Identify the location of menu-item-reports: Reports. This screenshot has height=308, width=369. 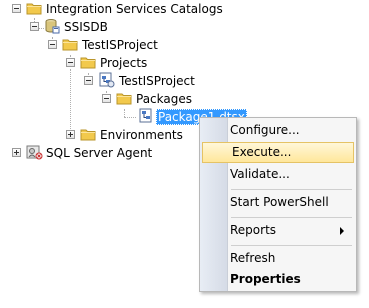
(291, 230).